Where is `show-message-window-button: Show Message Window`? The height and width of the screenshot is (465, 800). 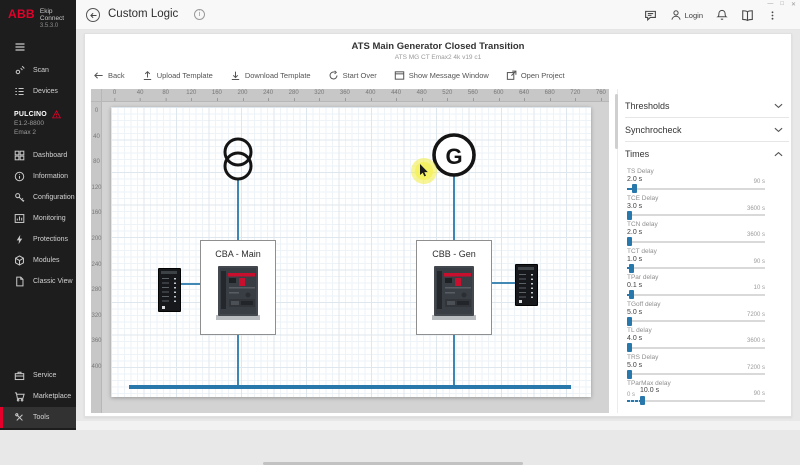
show-message-window-button: Show Message Window is located at coordinates (441, 75).